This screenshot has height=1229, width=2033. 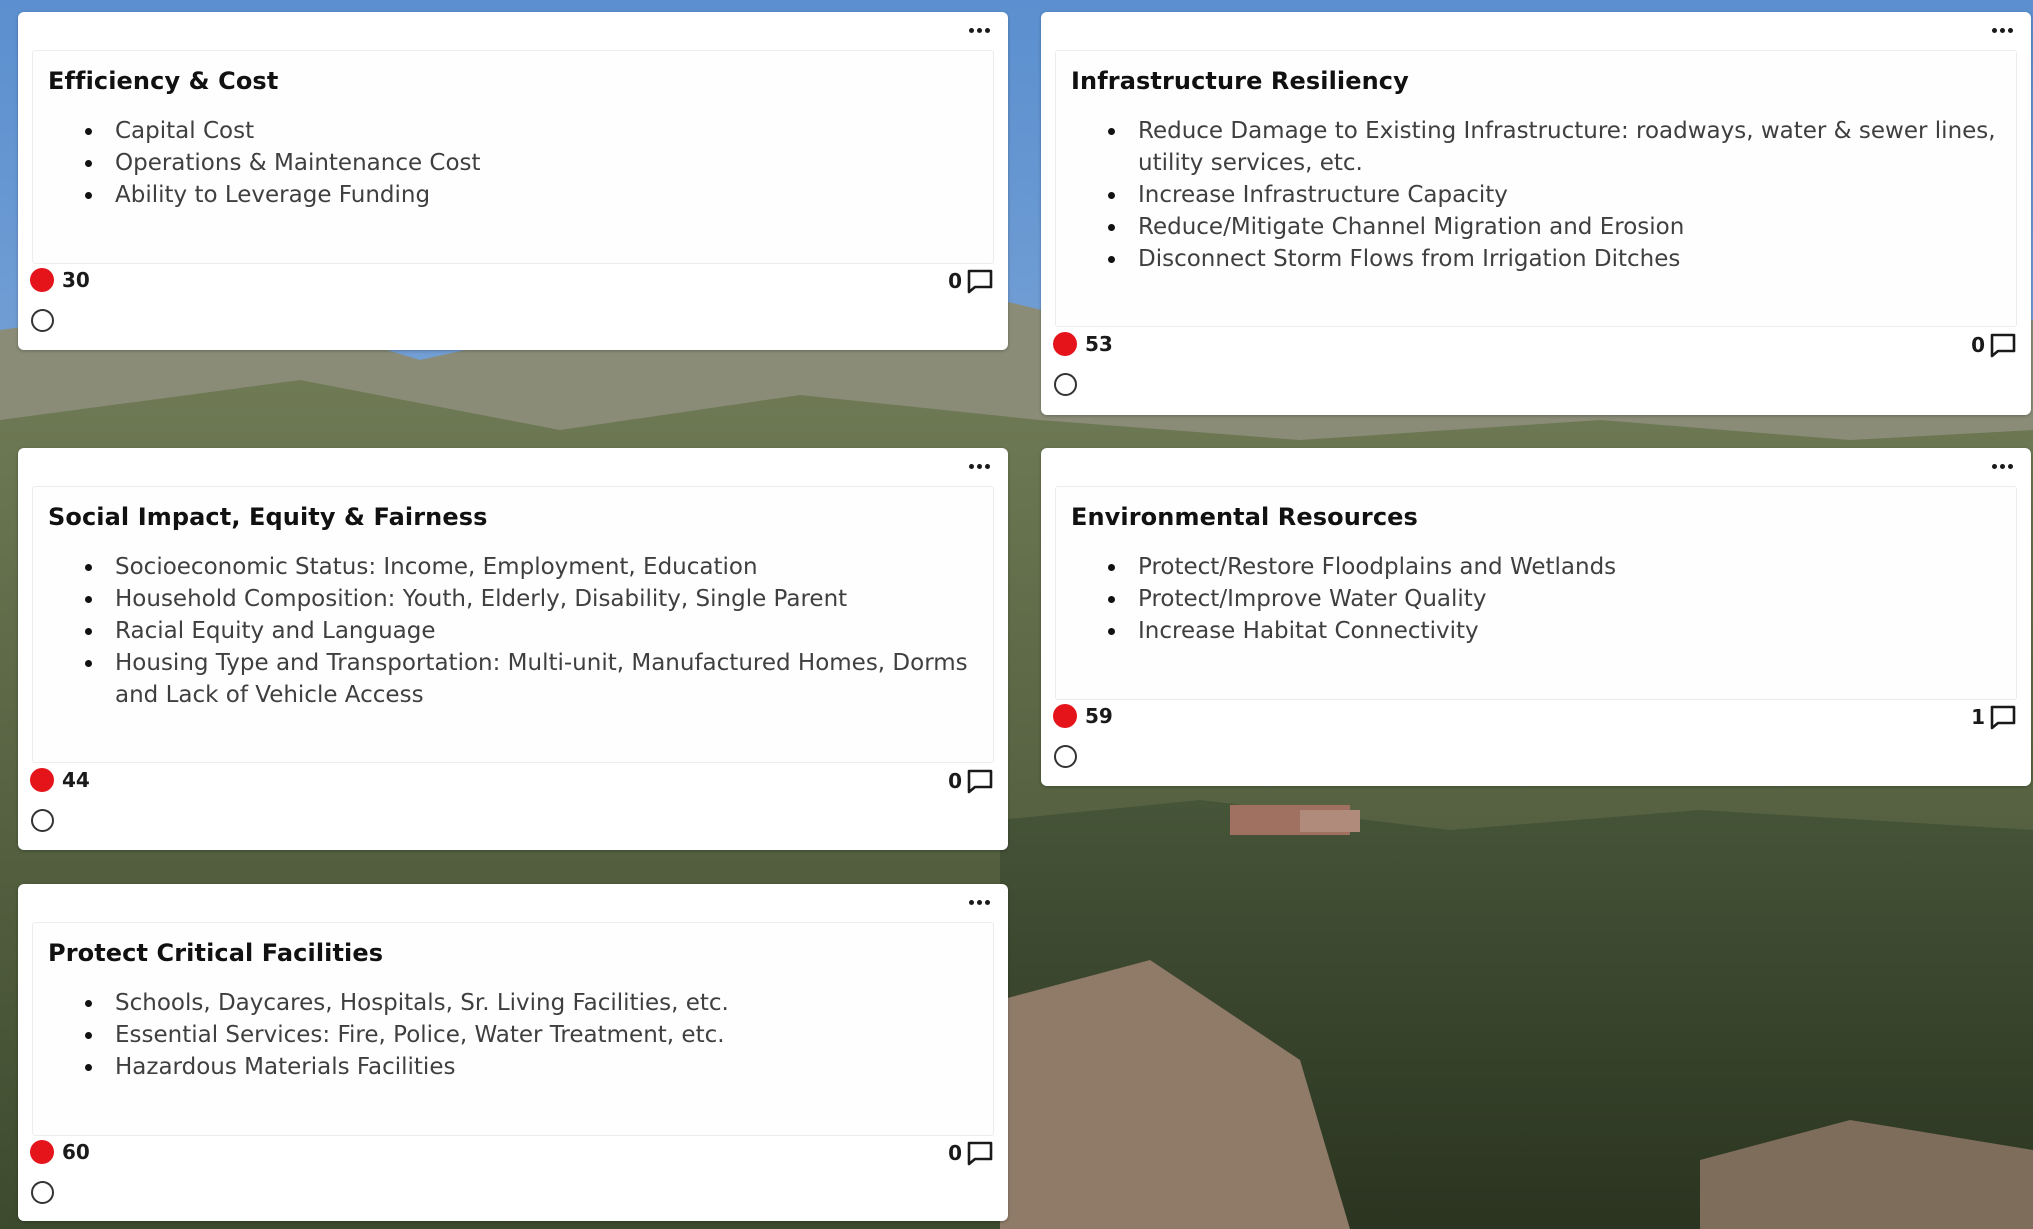 I want to click on list-item: Ability to Leverage Funding, so click(x=534, y=195).